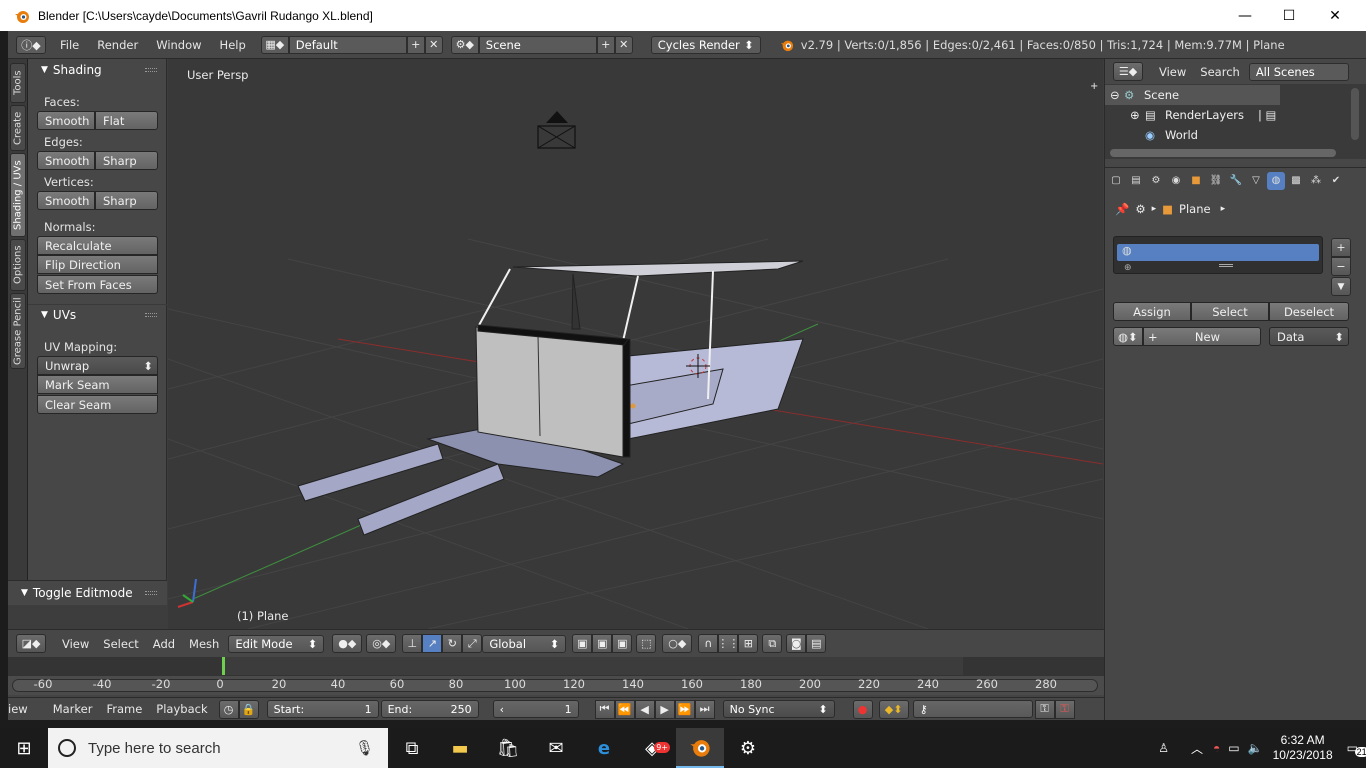  What do you see at coordinates (1216, 748) in the screenshot?
I see `security-icon: ◓` at bounding box center [1216, 748].